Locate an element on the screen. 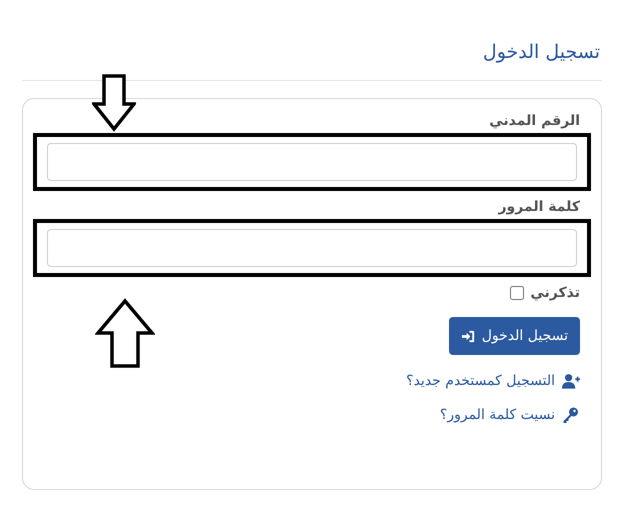 Image resolution: width=624 pixels, height=529 pixels. key-icon is located at coordinates (570, 415).